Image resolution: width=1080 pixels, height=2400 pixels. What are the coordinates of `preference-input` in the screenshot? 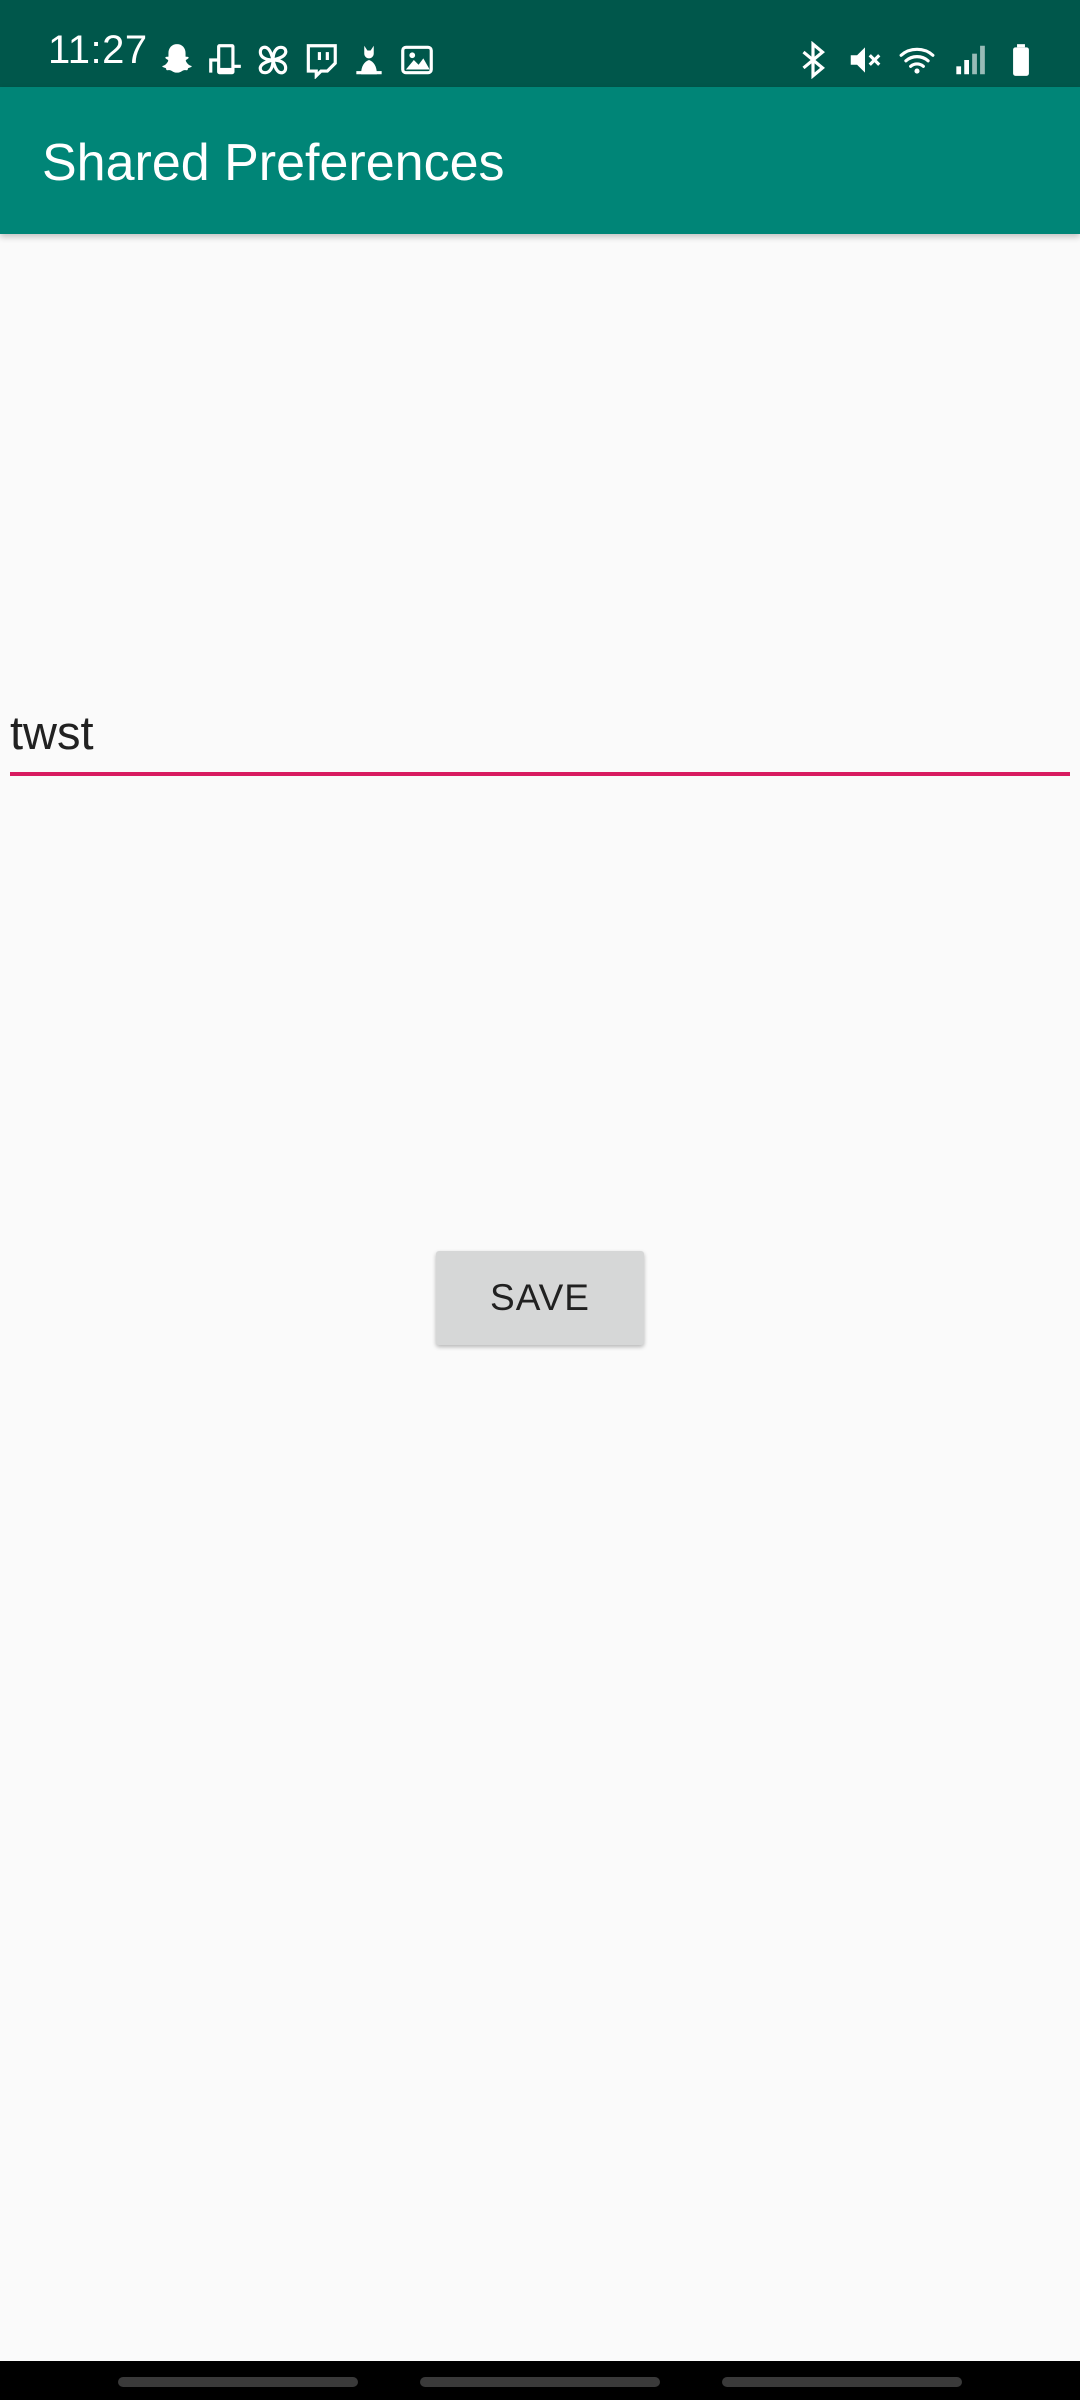 It's located at (540, 738).